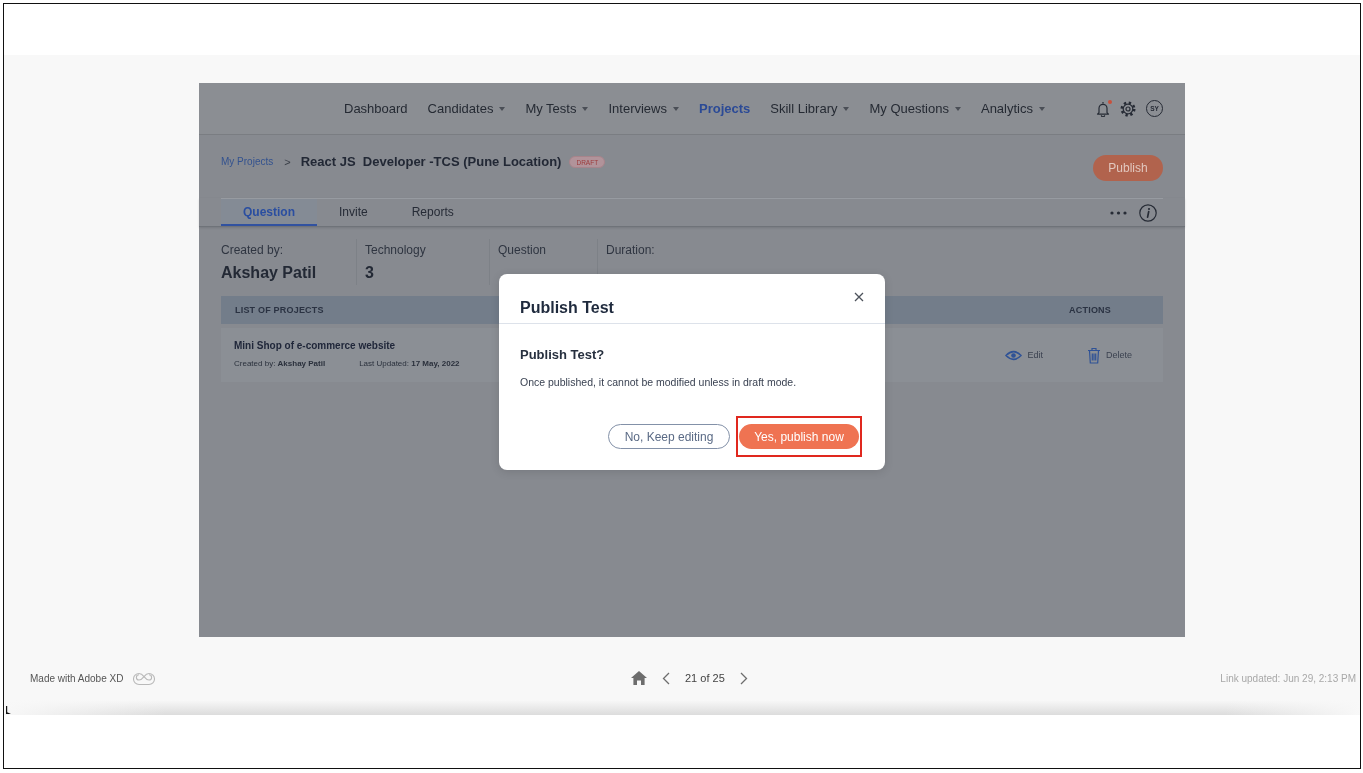 The height and width of the screenshot is (773, 1363). I want to click on publish-button: Publish, so click(1128, 168).